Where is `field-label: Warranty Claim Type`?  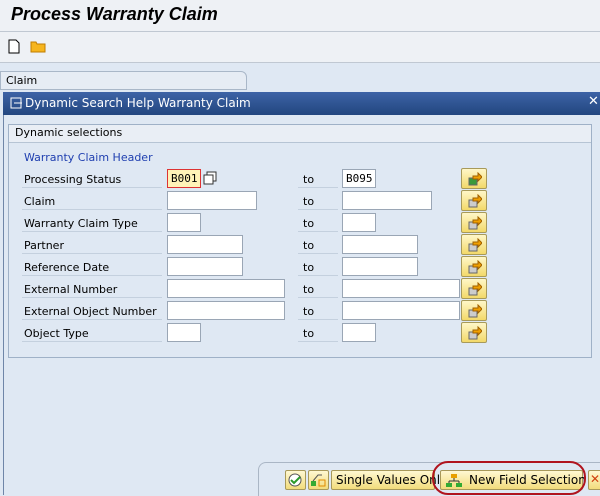 field-label: Warranty Claim Type is located at coordinates (81, 223).